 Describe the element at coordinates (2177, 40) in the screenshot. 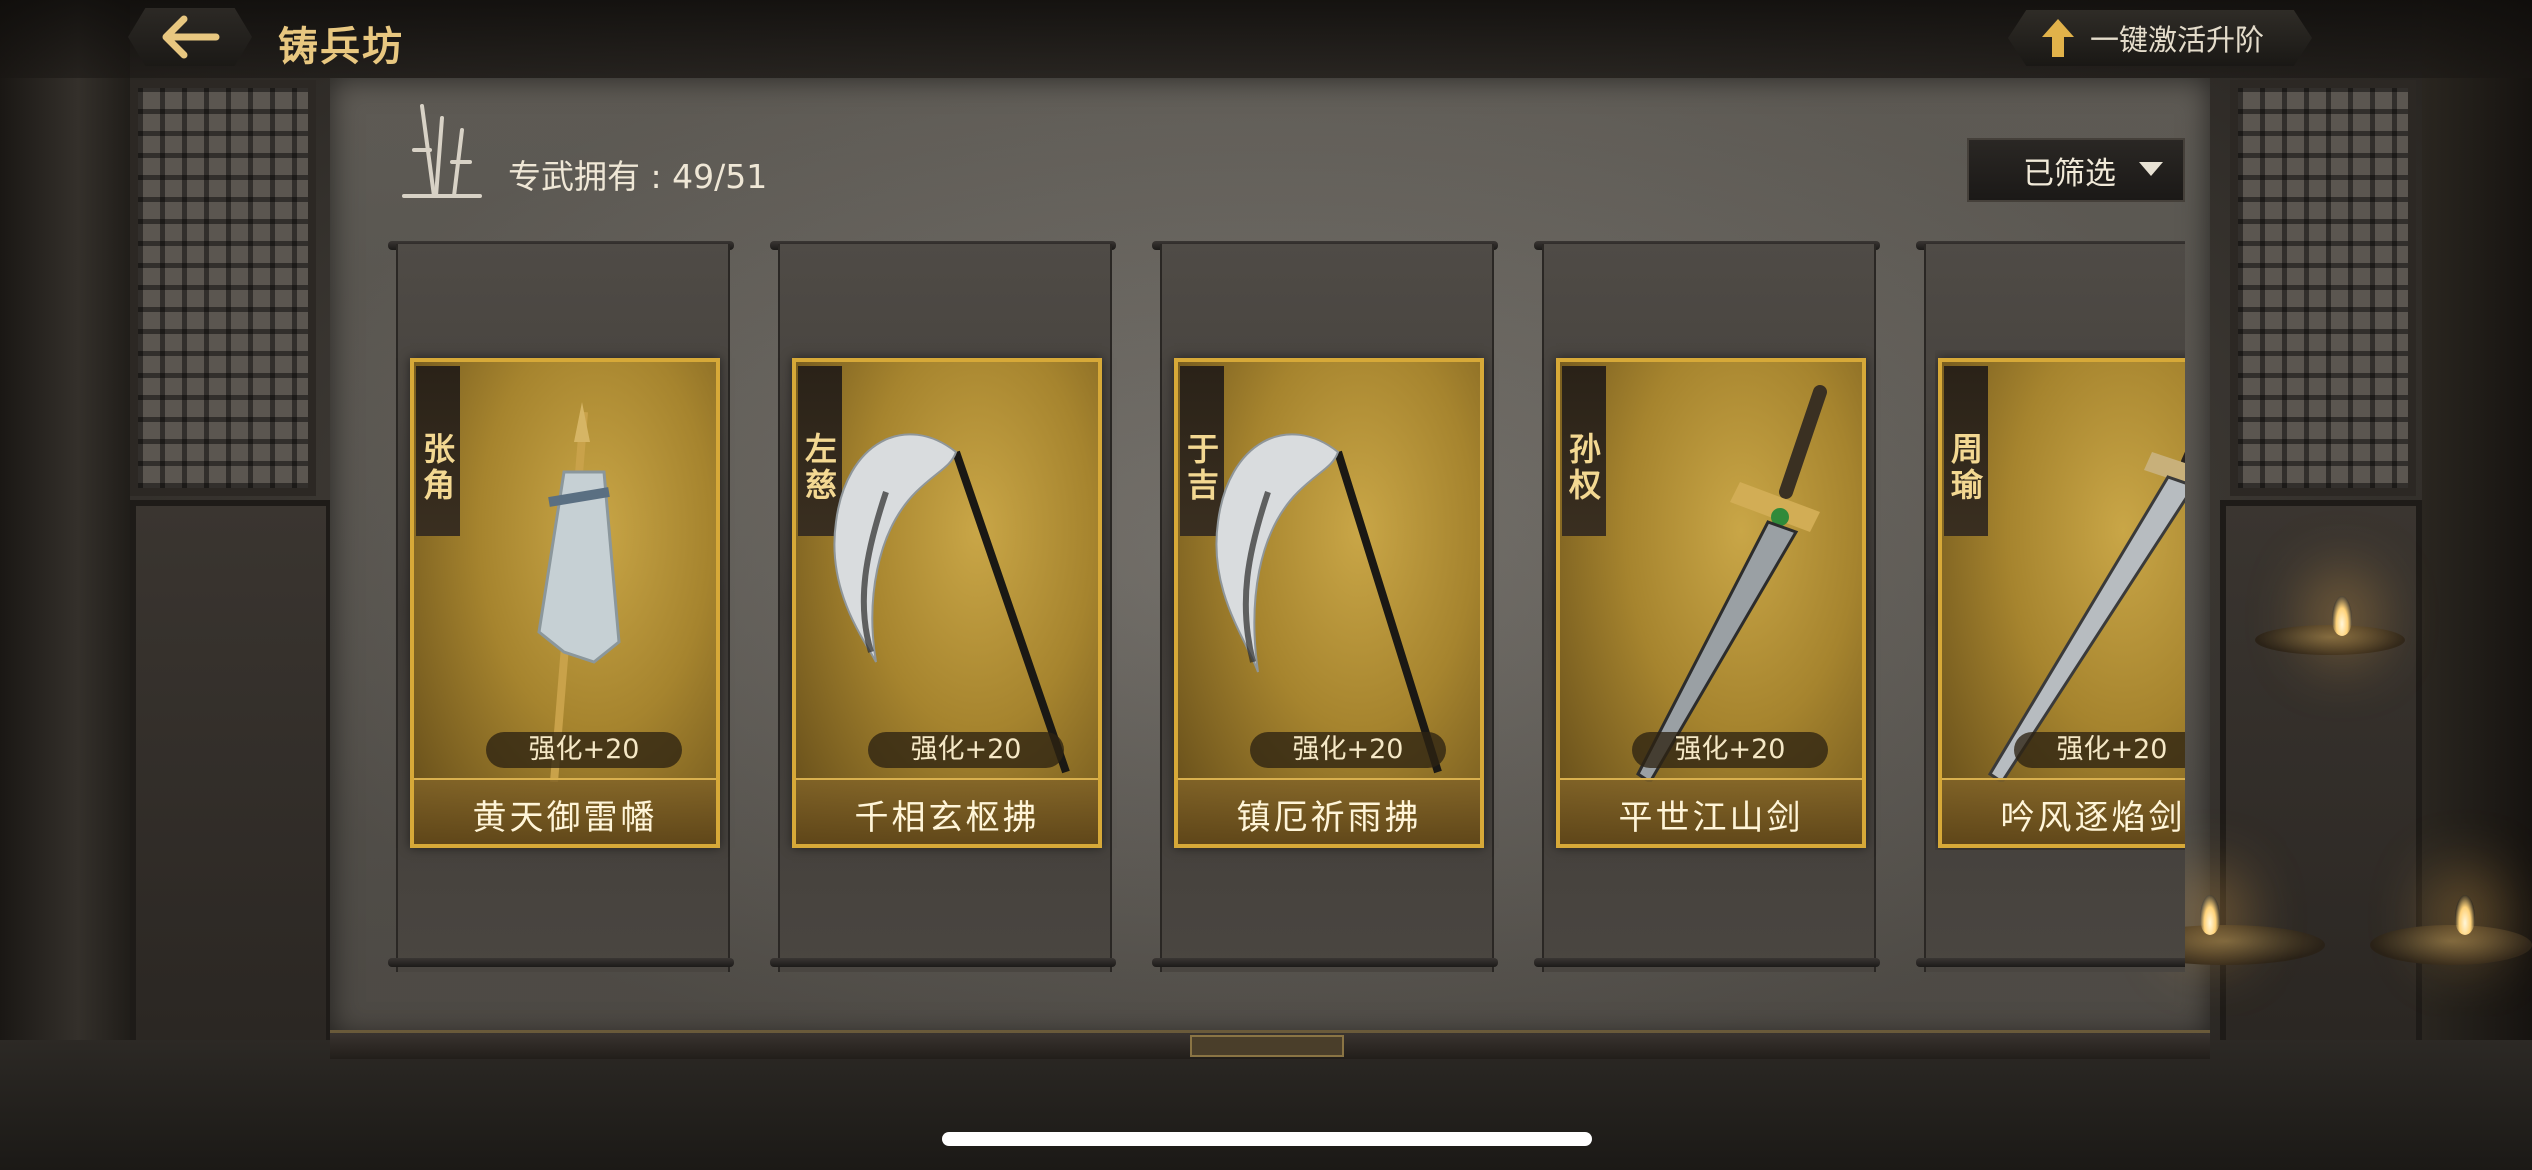

I see `activate-upgrade-label: 一键激活升阶` at that location.